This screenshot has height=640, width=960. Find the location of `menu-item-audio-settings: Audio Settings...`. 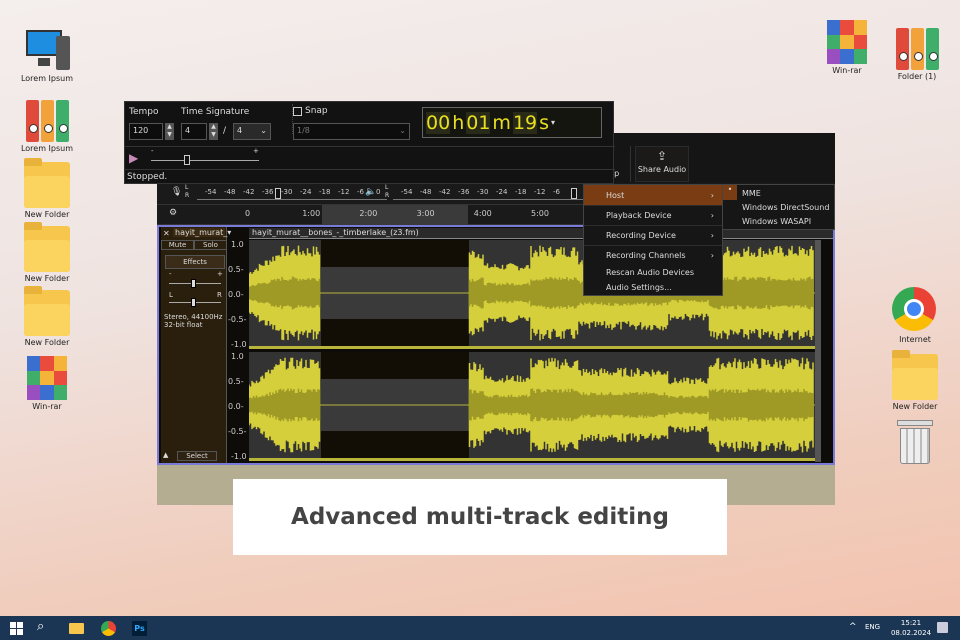

menu-item-audio-settings: Audio Settings... is located at coordinates (653, 287).